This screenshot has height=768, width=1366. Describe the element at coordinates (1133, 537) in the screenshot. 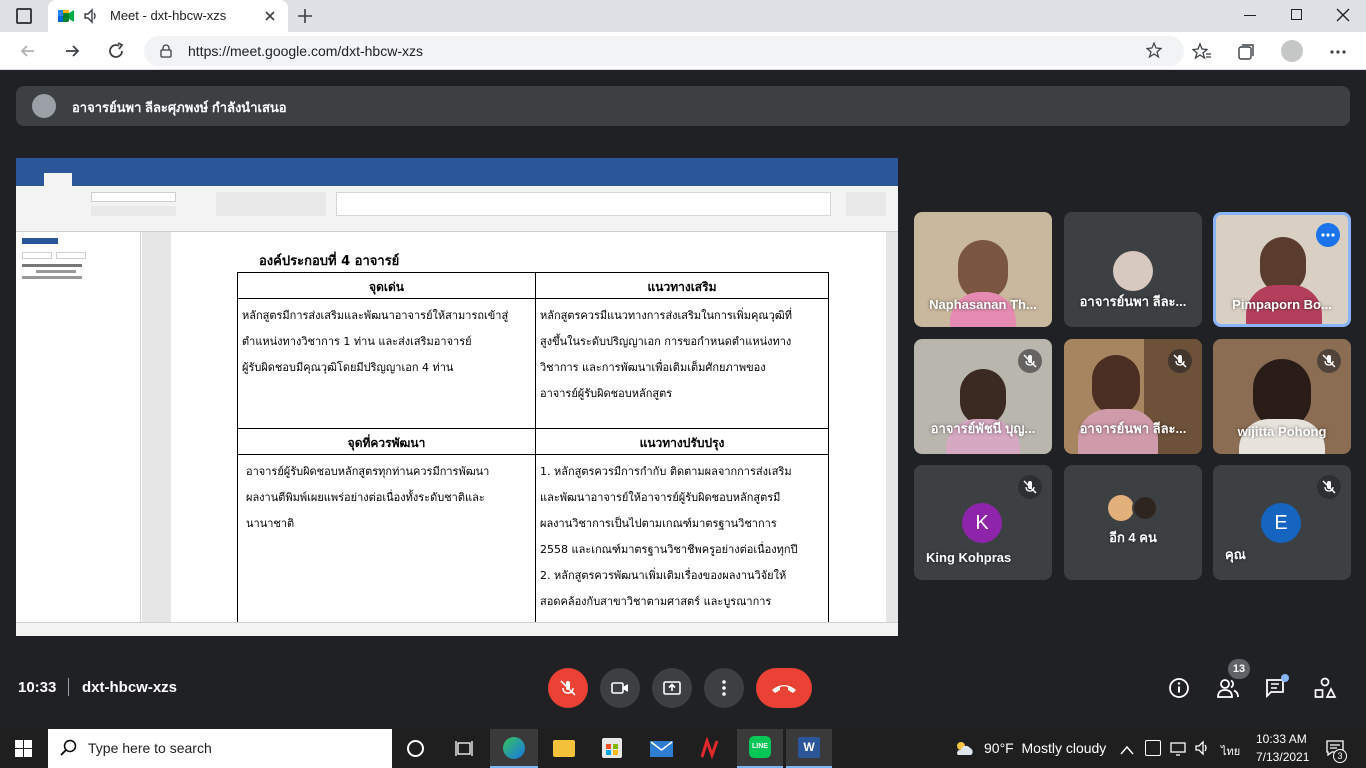

I see `more-participants-label: อีก 4 คน` at that location.